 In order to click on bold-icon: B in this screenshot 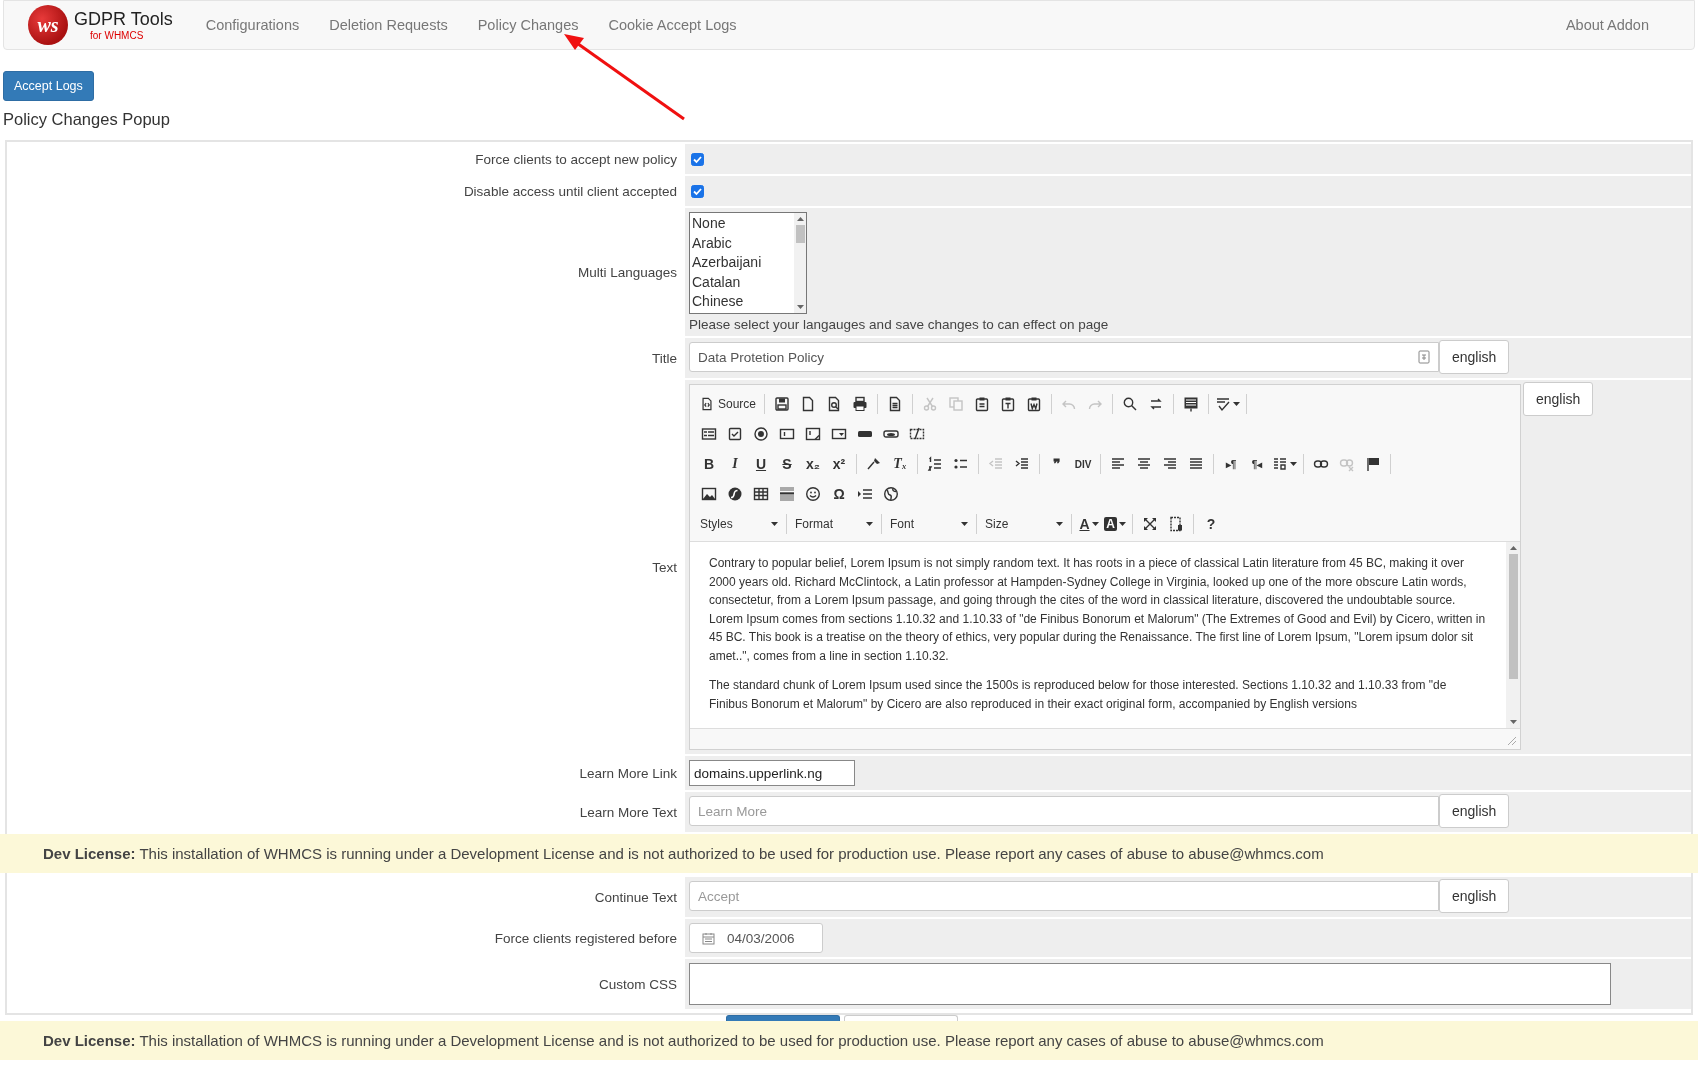, I will do `click(709, 464)`.